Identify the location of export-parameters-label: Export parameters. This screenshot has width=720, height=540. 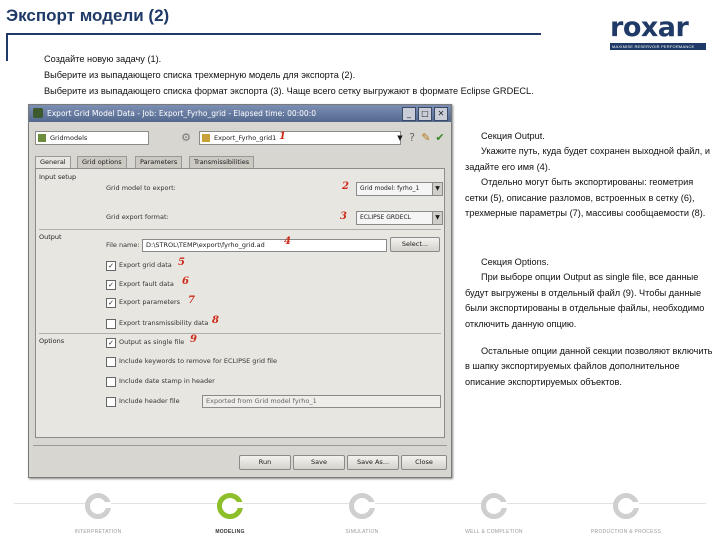
(150, 302).